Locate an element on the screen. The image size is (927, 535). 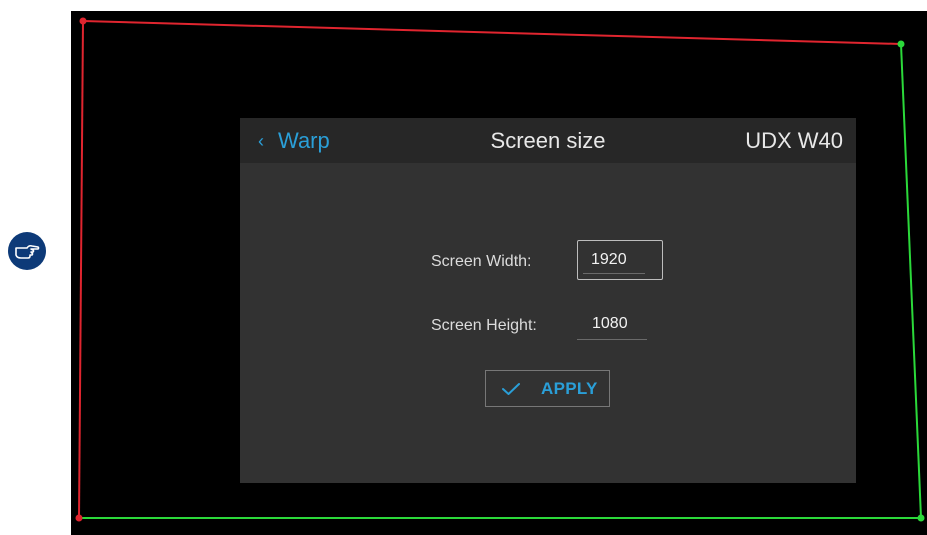
warp-edge-top is located at coordinates (492, 32).